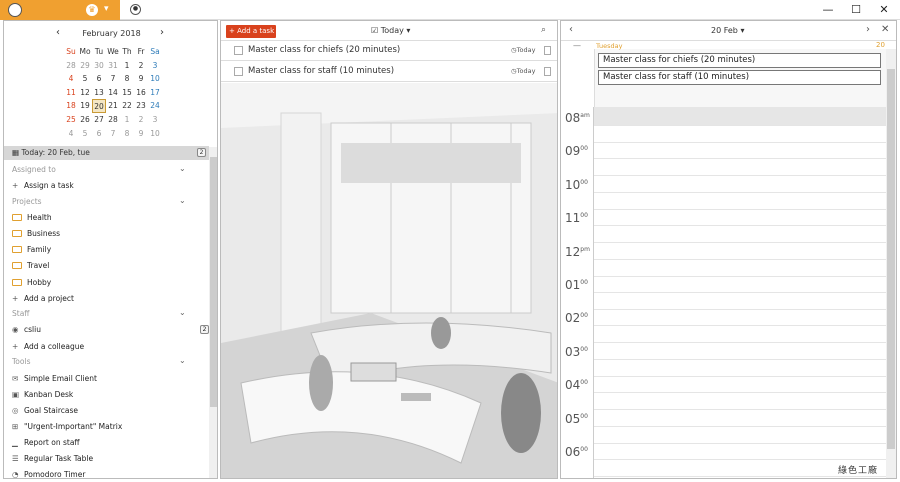  What do you see at coordinates (85, 120) in the screenshot?
I see `calendar-day: 26` at bounding box center [85, 120].